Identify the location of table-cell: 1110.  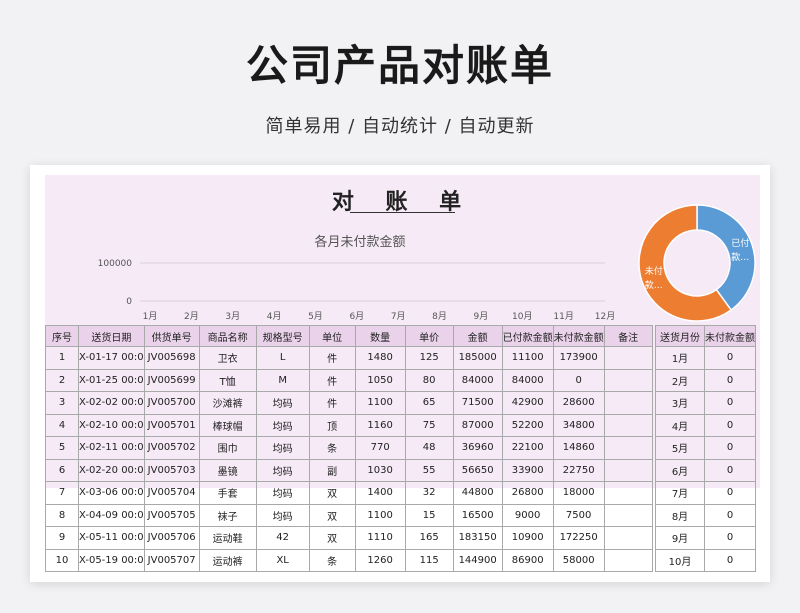
(380, 538).